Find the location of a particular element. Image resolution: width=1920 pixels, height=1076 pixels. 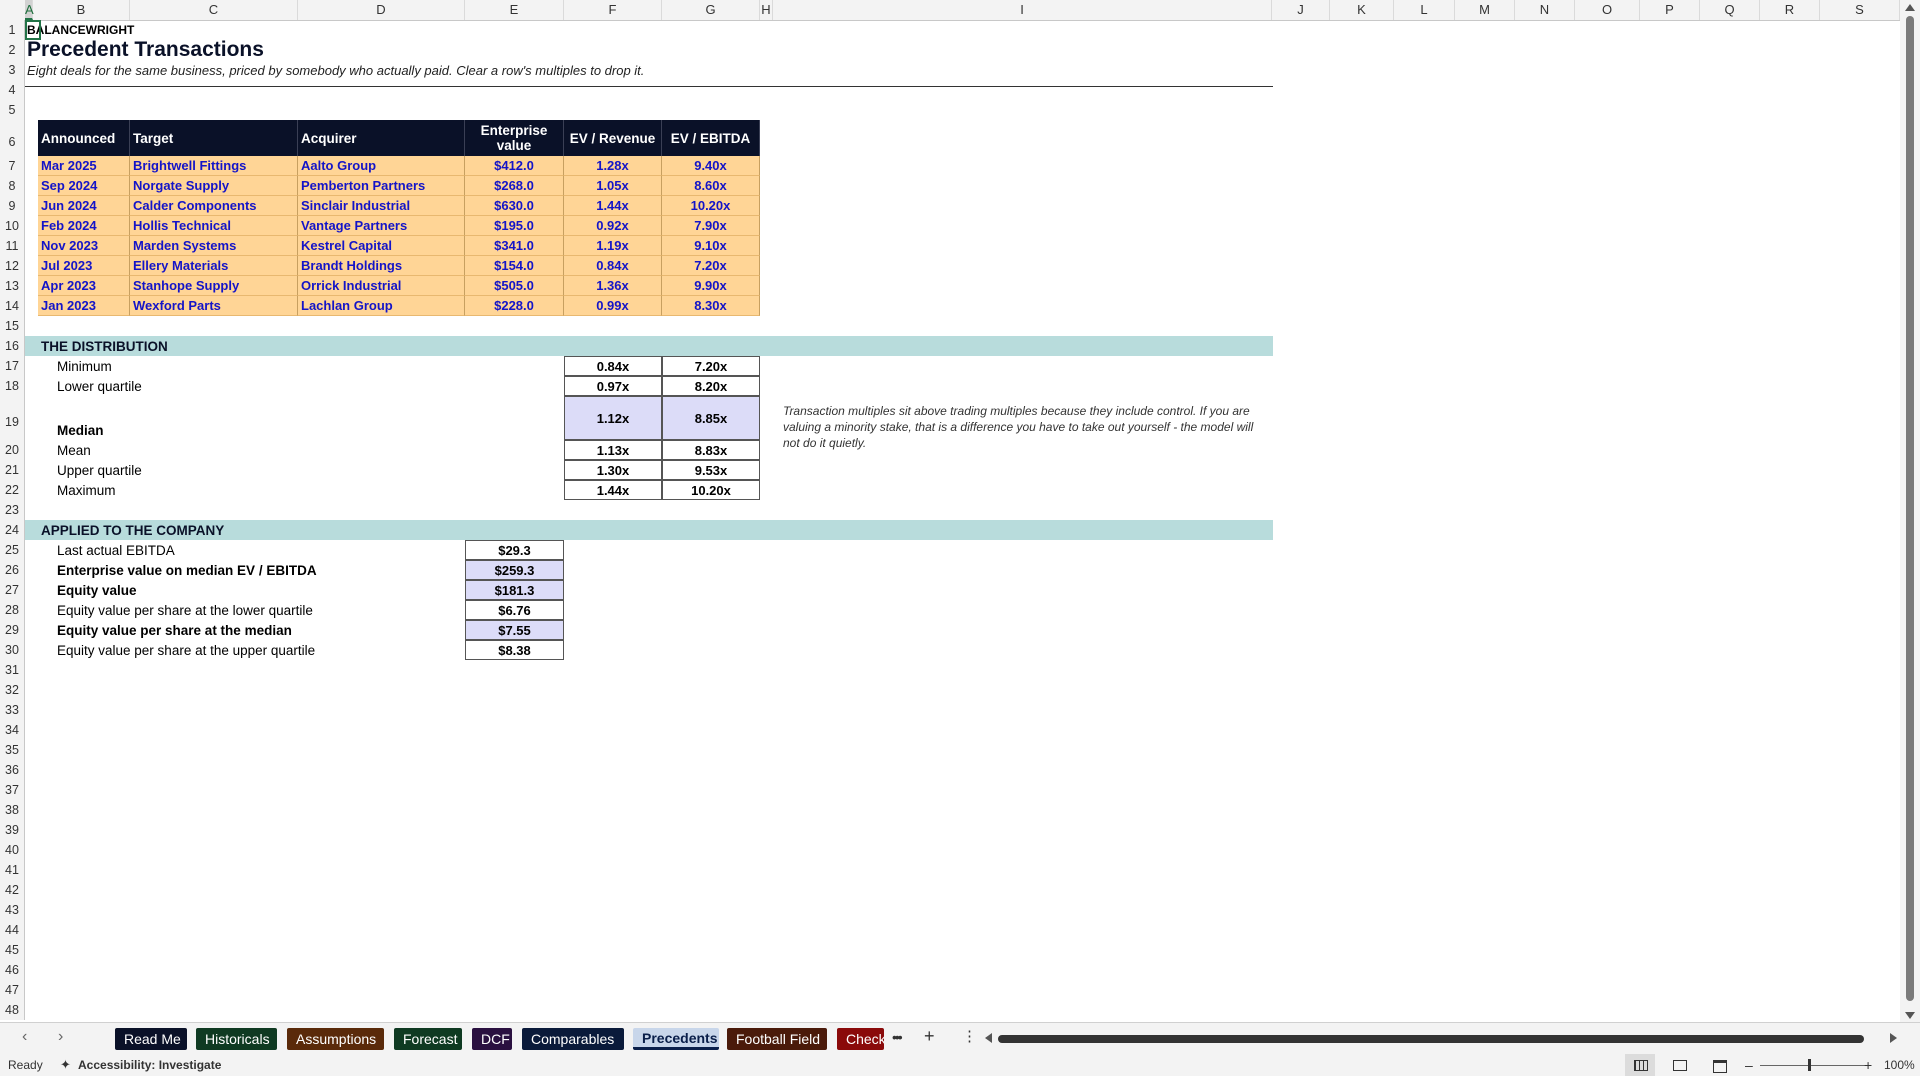

distribution-ev-revenue-3: 1.13x is located at coordinates (613, 450).